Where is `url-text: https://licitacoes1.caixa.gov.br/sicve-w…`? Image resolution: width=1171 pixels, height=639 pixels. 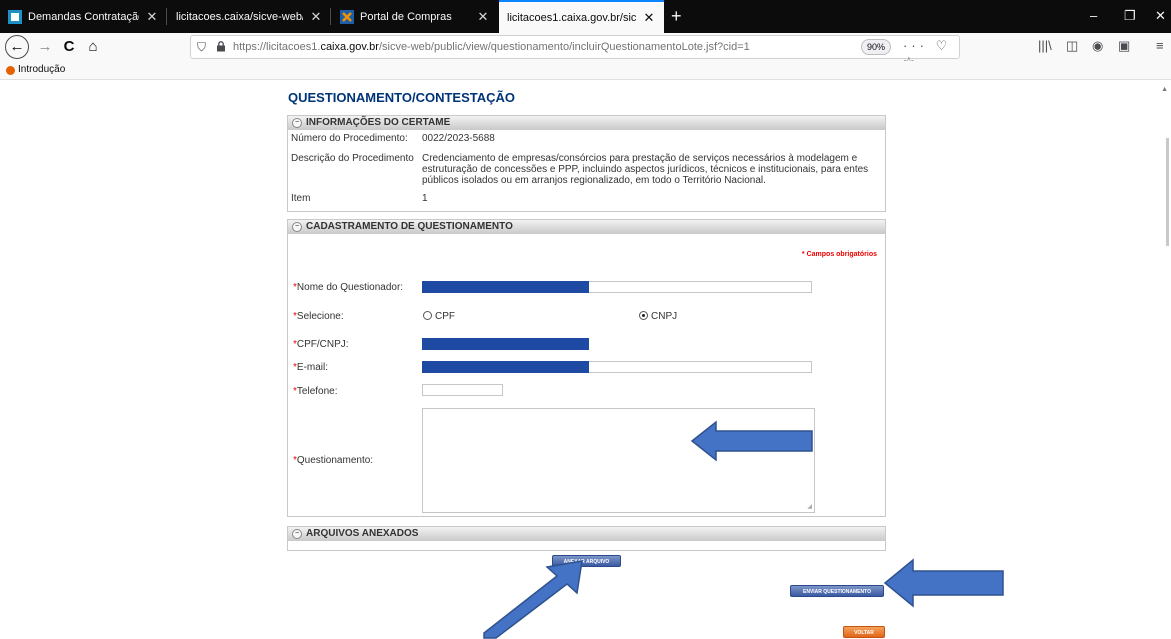 url-text: https://licitacoes1.caixa.gov.br/sicve-w… is located at coordinates (491, 47).